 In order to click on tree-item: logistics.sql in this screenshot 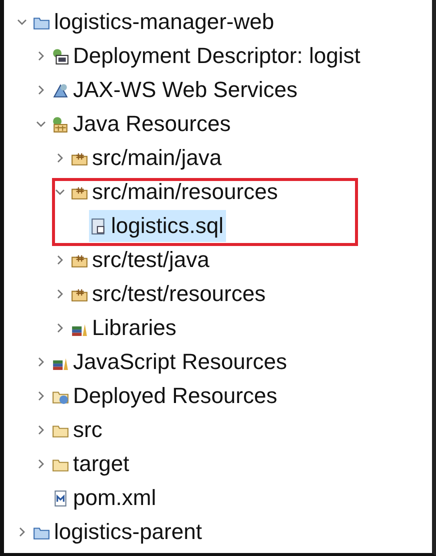, I will do `click(157, 226)`.